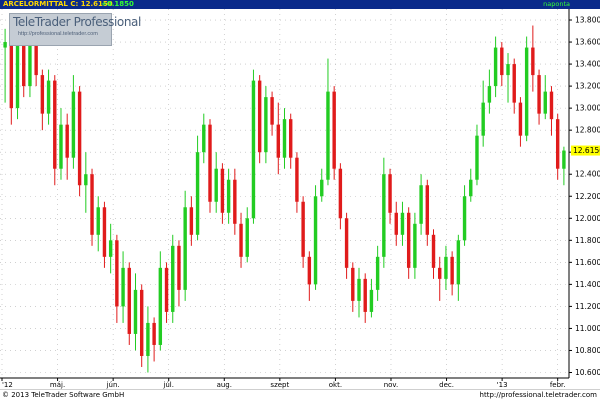 The height and width of the screenshot is (401, 600). I want to click on y-tick-label: 11.4000, so click(587, 284).